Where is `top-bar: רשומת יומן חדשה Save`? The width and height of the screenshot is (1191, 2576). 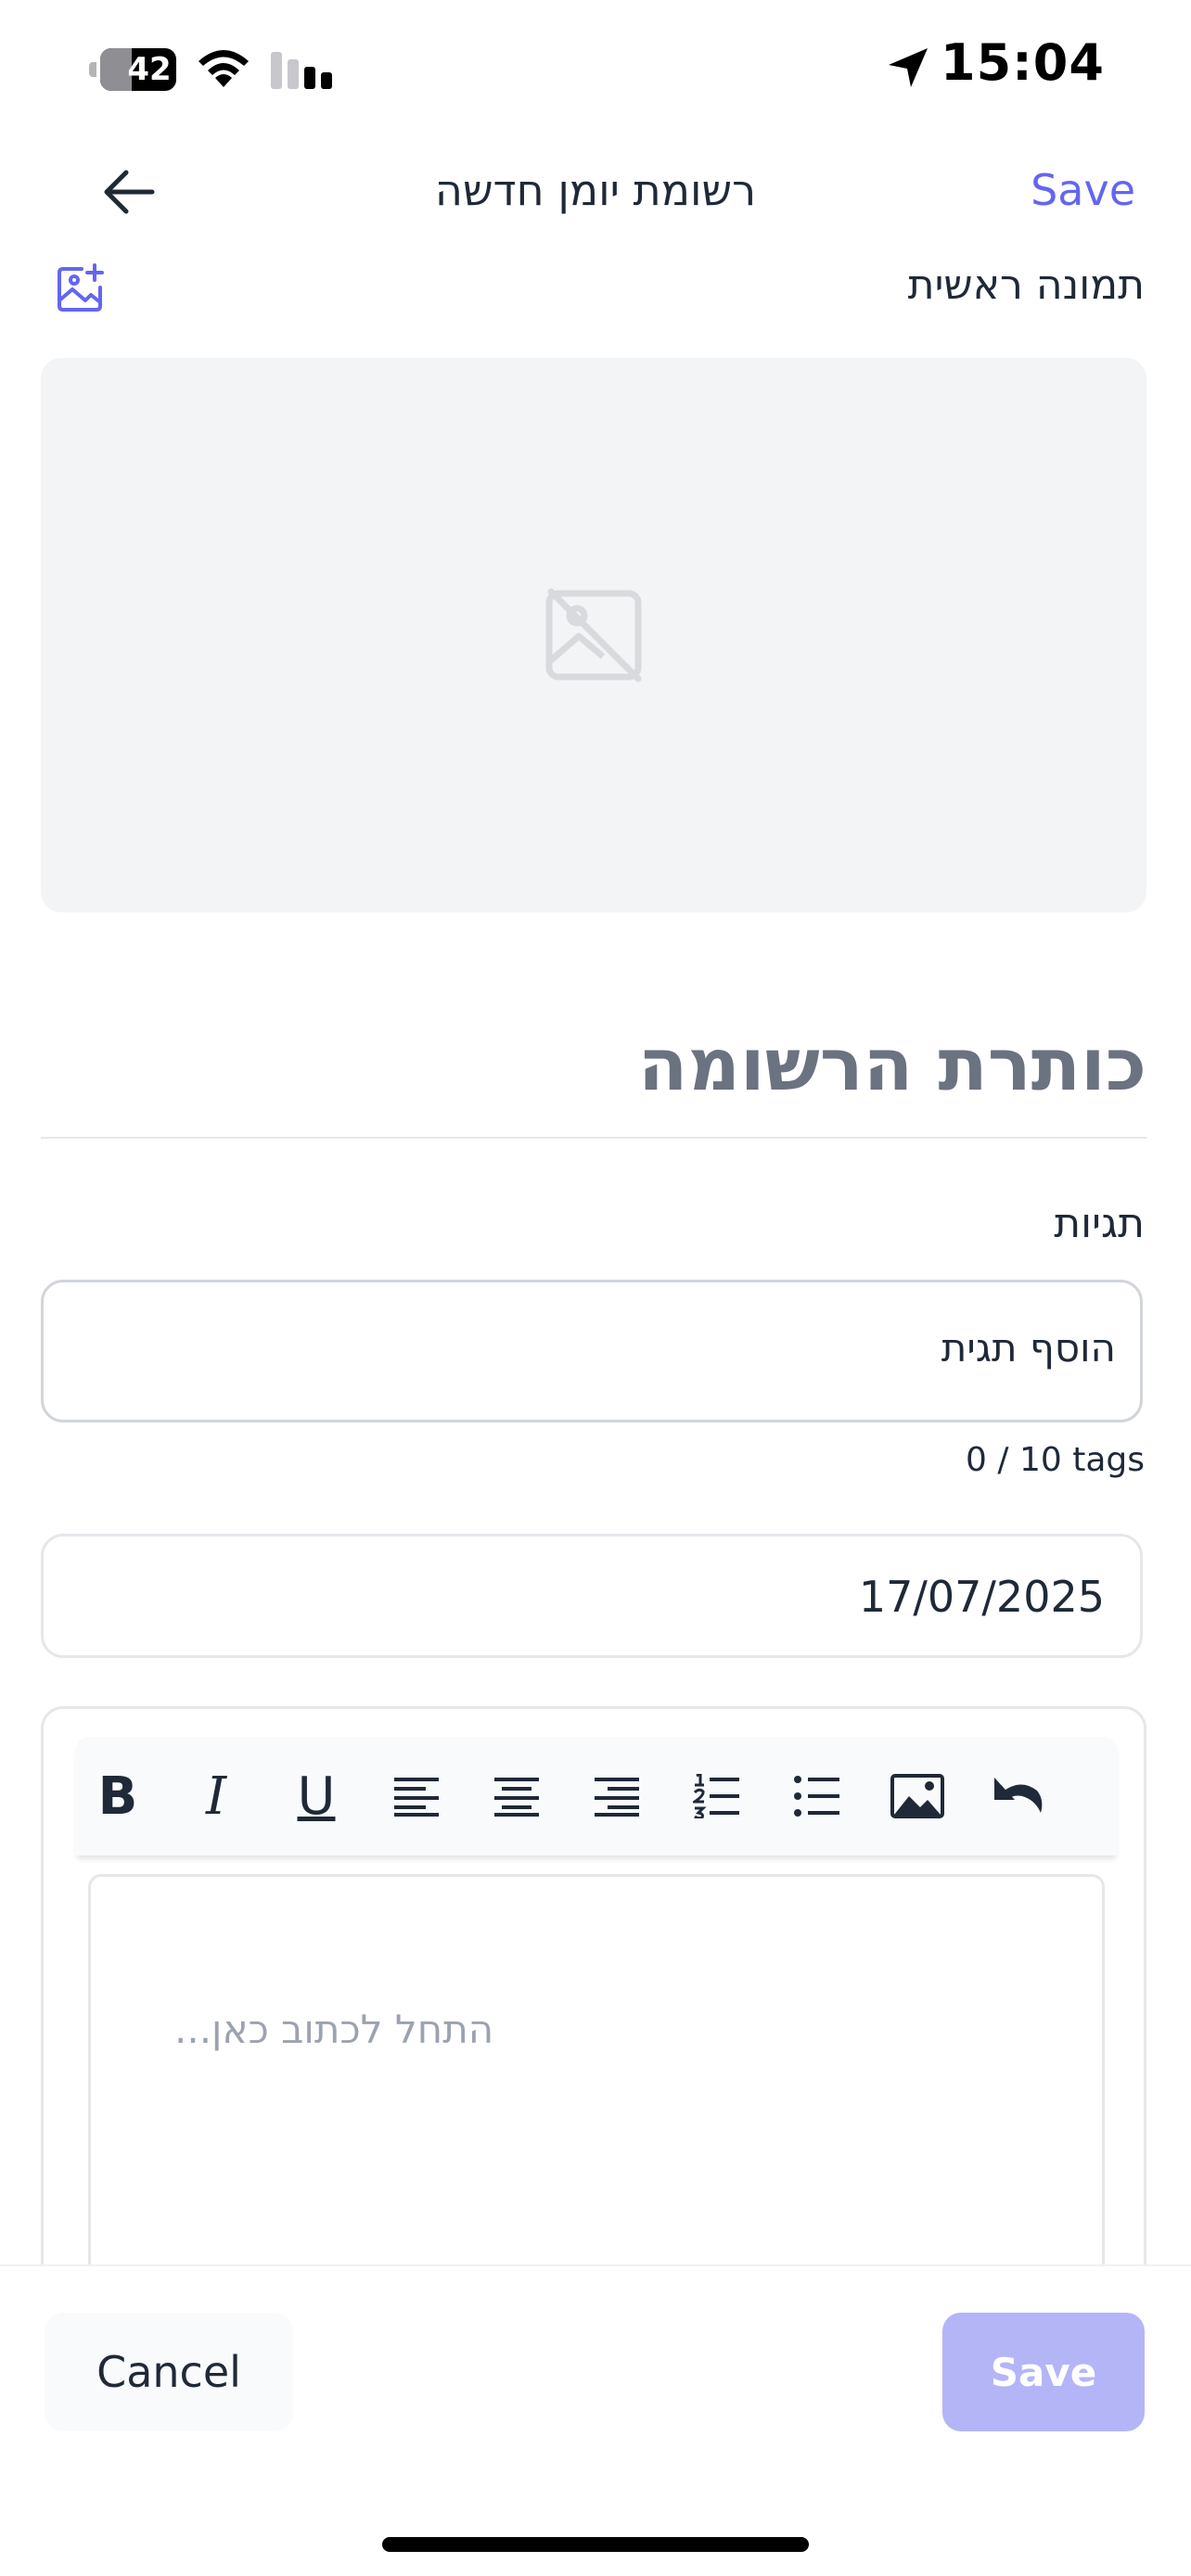 top-bar: רשומת יומן חדשה Save is located at coordinates (595, 193).